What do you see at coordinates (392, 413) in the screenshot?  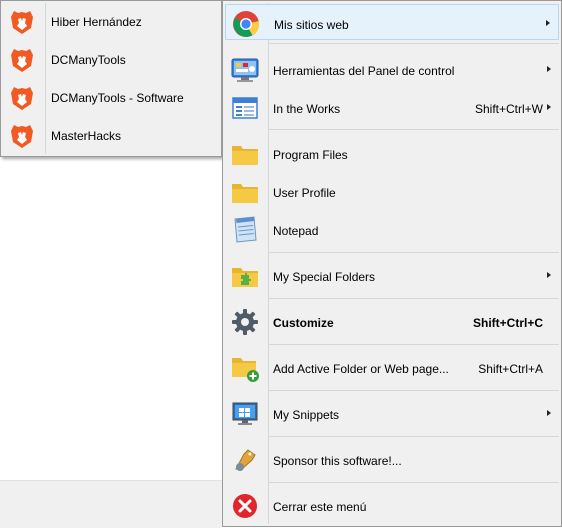 I see `menu-item-my-snippets: My Snippets` at bounding box center [392, 413].